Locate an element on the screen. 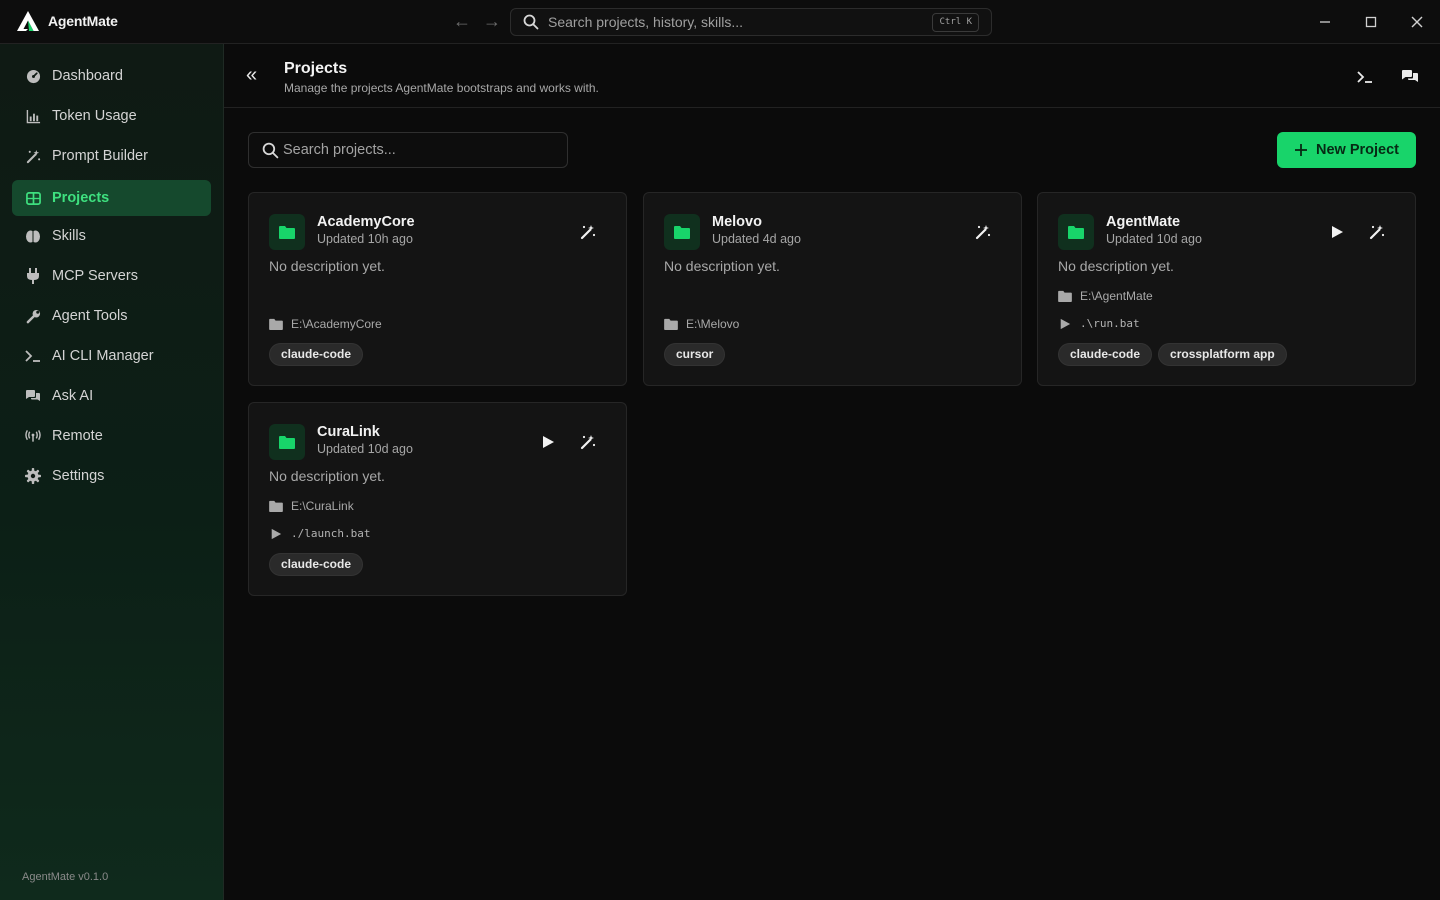 The width and height of the screenshot is (1440, 900). project-path: E:\CuraLink is located at coordinates (322, 506).